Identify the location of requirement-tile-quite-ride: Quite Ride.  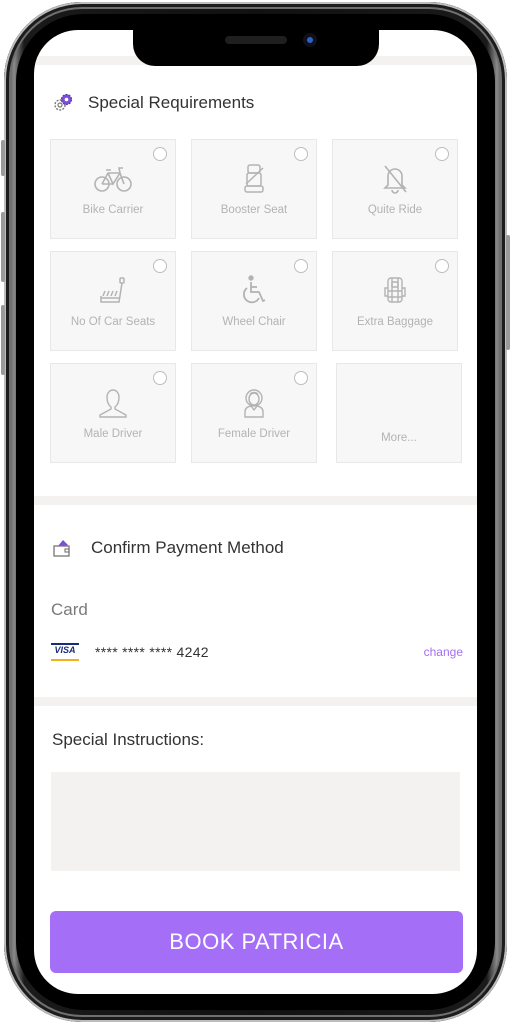
(395, 189).